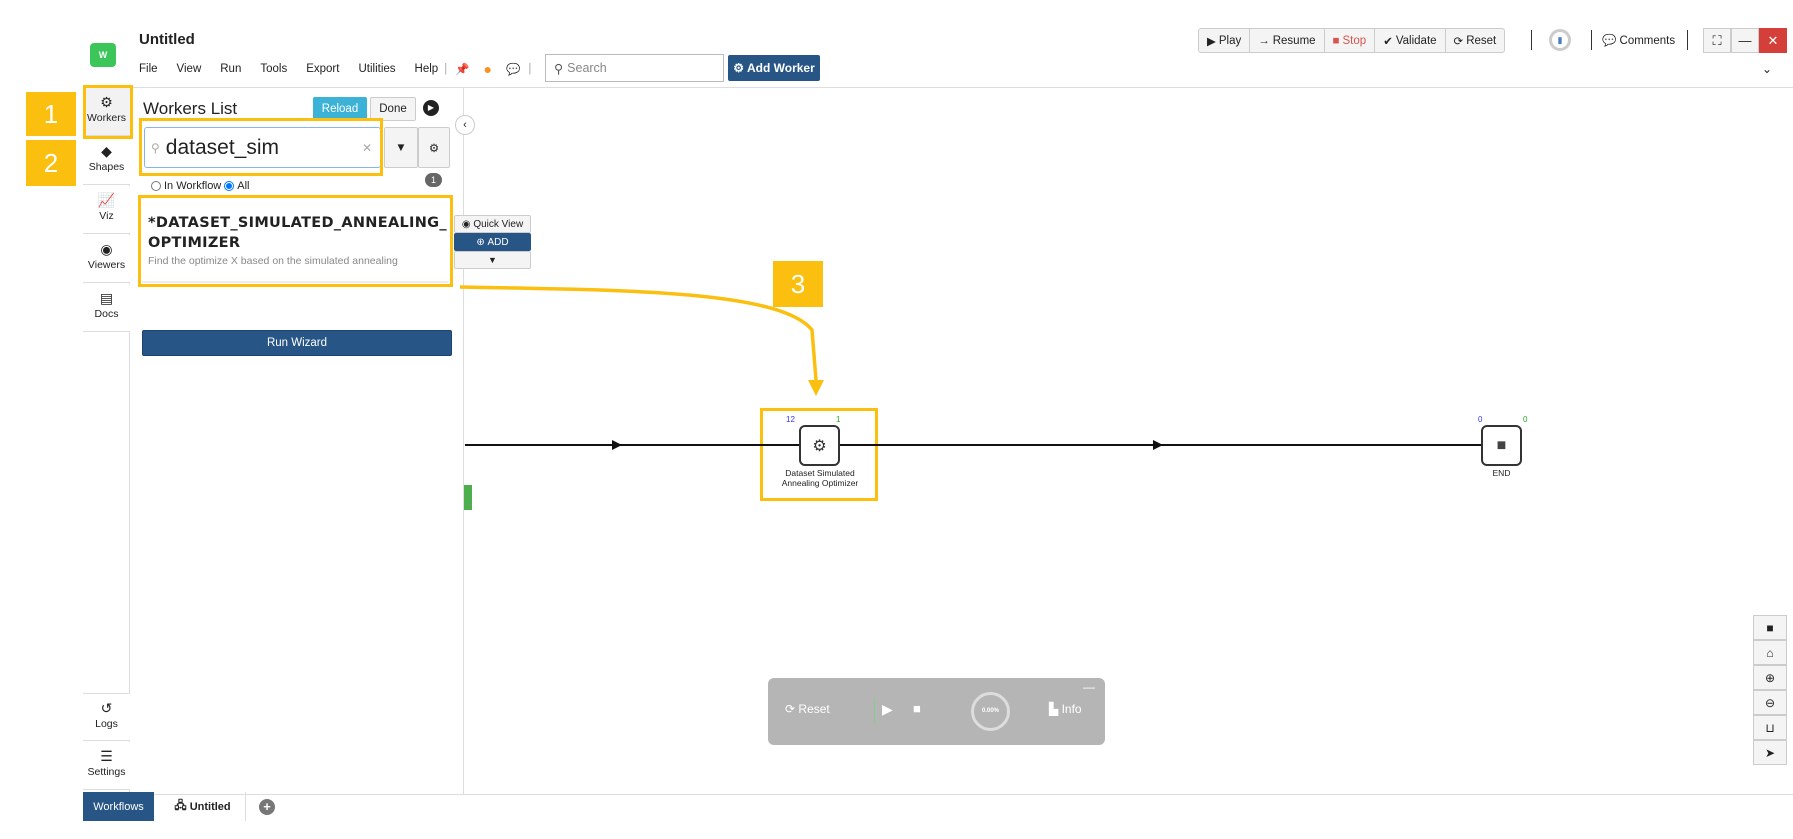 Image resolution: width=1793 pixels, height=839 pixels. What do you see at coordinates (1071, 709) in the screenshot?
I see `info-label: Info` at bounding box center [1071, 709].